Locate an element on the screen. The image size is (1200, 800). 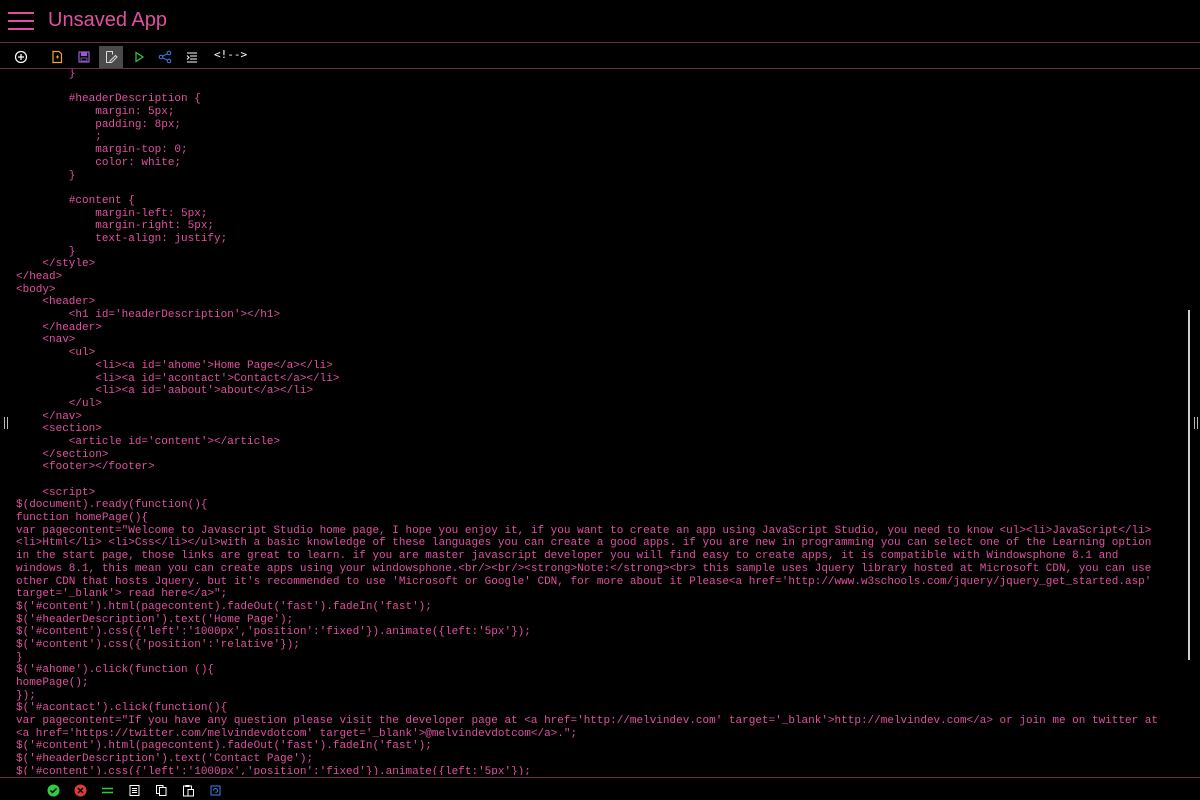
code-line: #content { is located at coordinates (75, 200).